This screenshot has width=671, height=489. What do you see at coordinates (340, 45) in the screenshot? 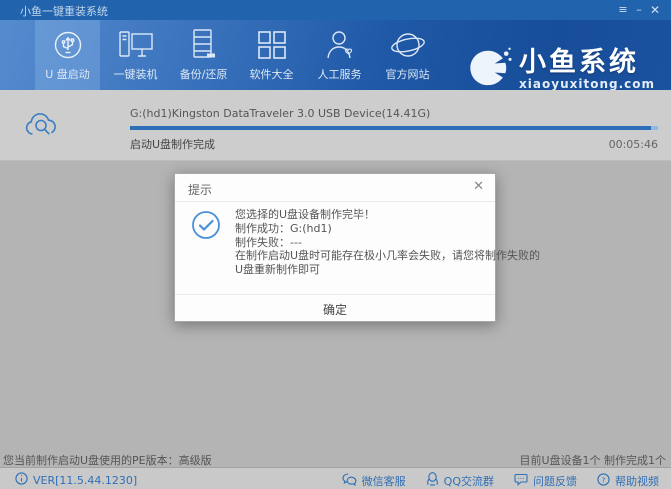
I see `customer-service-icon` at bounding box center [340, 45].